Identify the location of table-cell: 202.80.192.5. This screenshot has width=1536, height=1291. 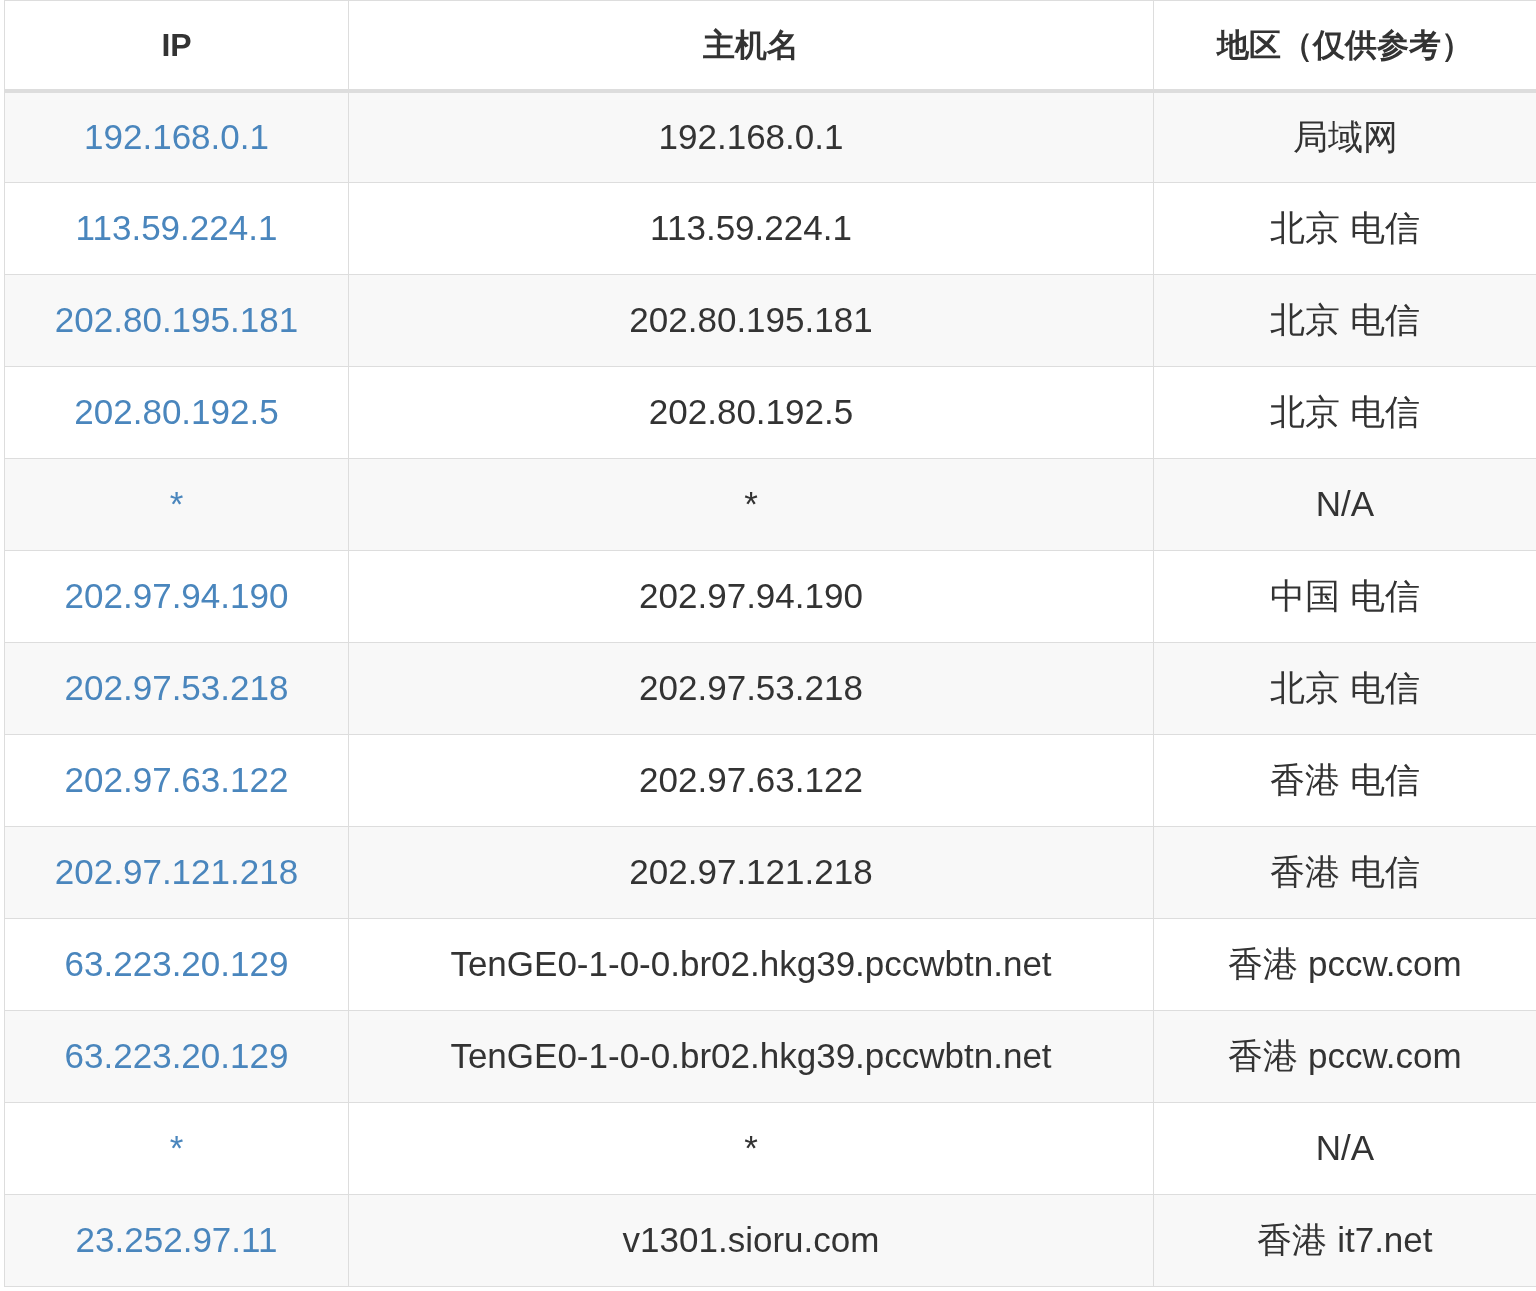
(751, 412).